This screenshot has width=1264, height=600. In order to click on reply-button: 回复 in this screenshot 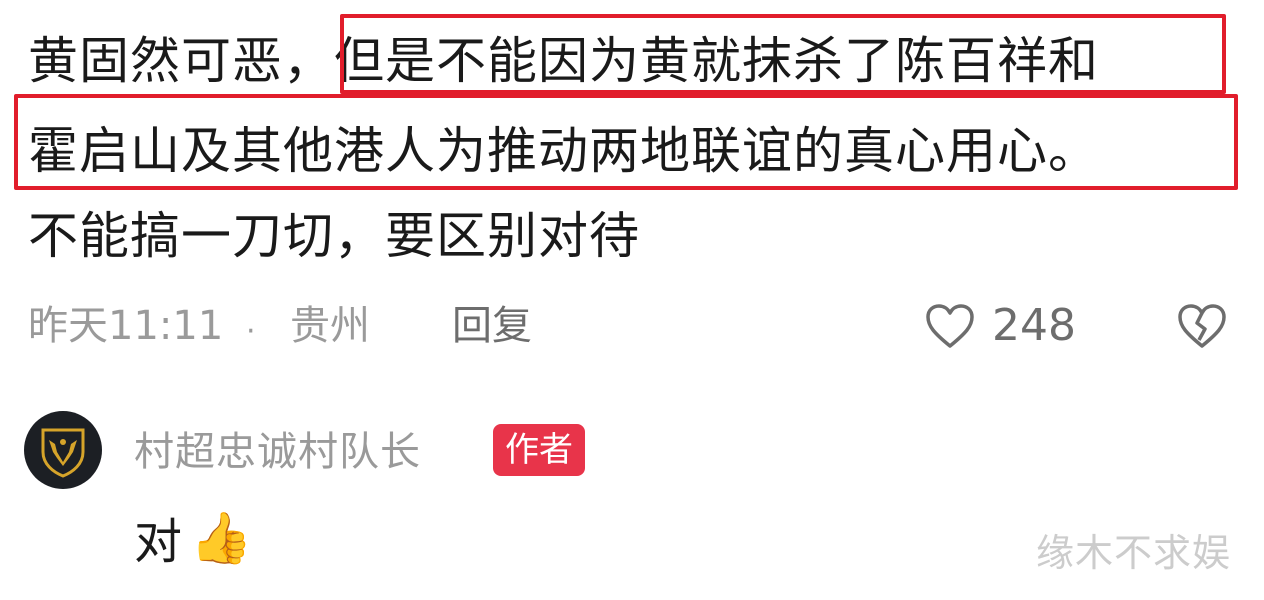, I will do `click(492, 326)`.